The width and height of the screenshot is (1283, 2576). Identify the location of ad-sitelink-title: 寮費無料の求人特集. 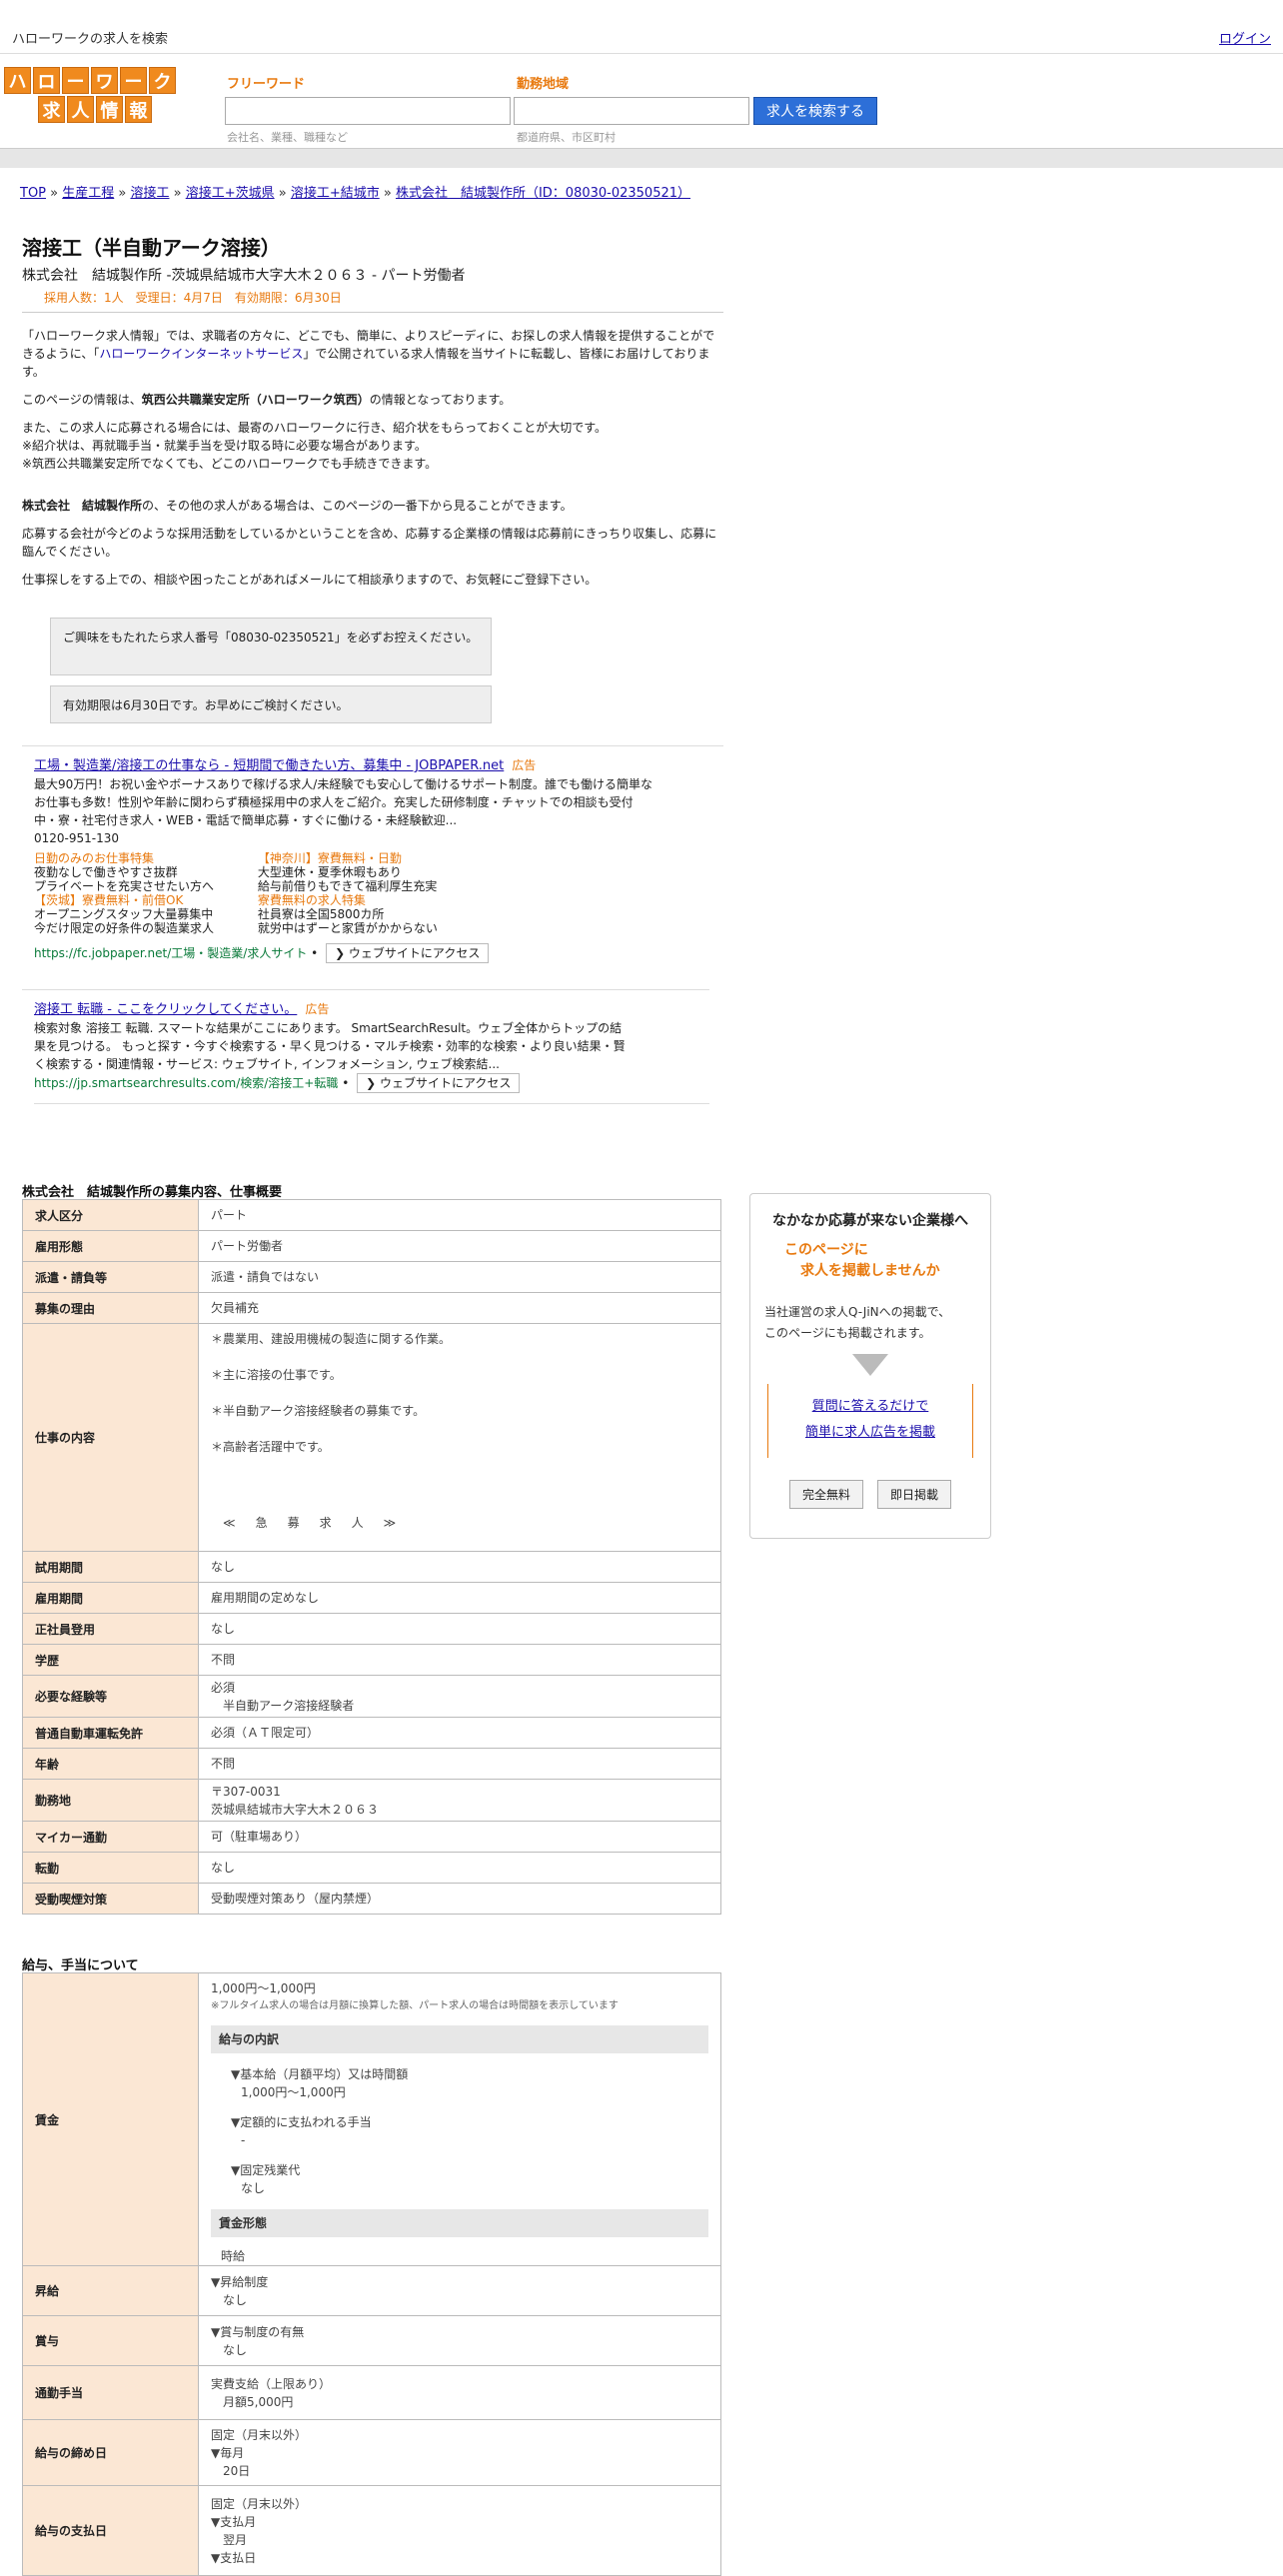
(311, 900).